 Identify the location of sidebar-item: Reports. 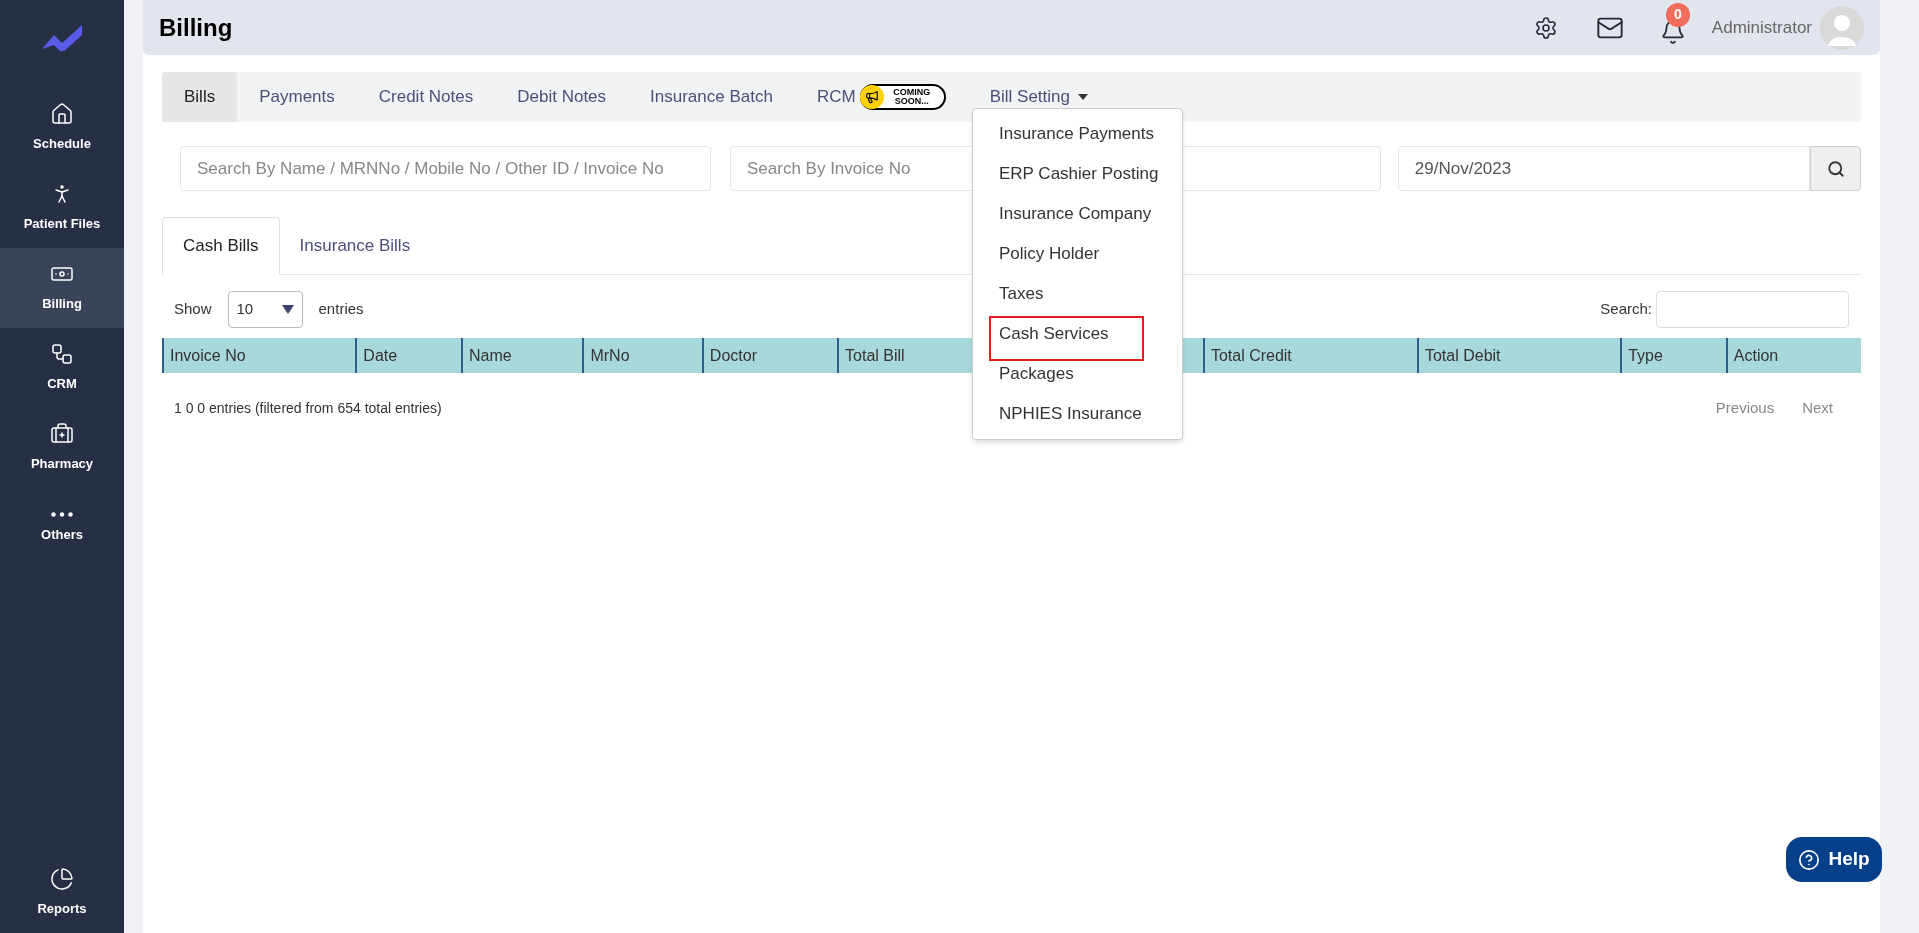
(62, 893).